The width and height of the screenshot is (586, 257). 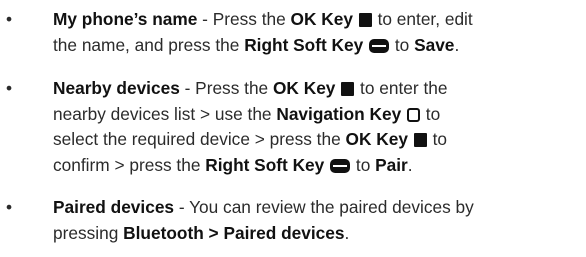 I want to click on navigation-key-label: Navigation Key, so click(x=339, y=113).